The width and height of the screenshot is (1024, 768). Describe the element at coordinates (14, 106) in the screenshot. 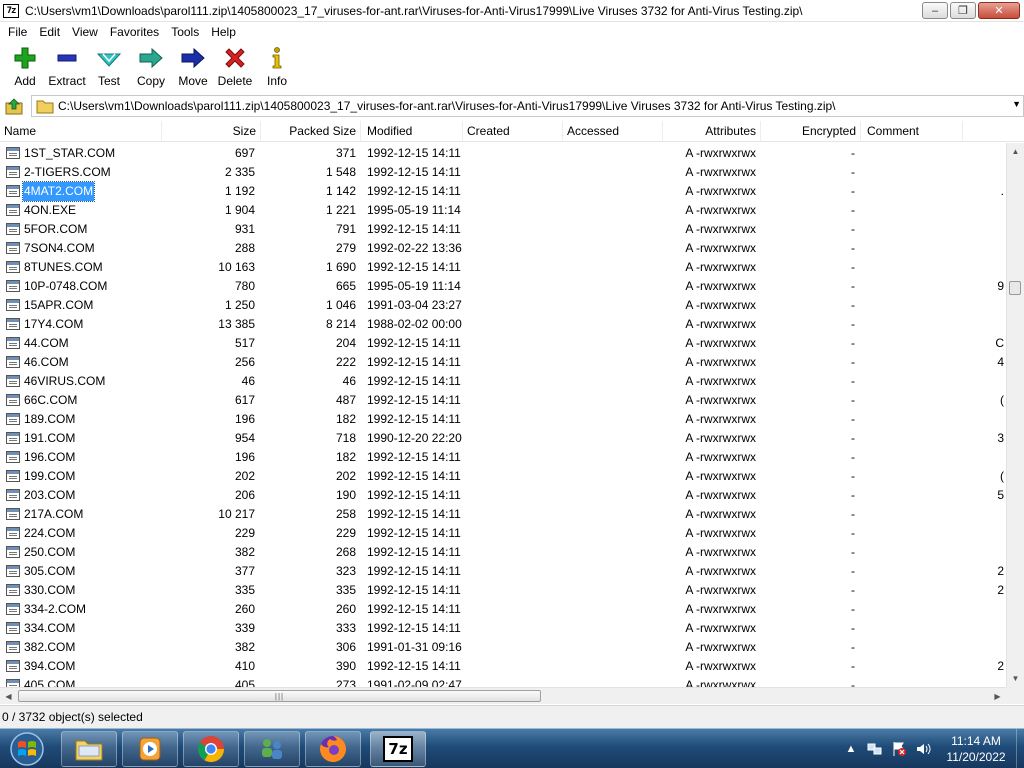

I see `up-folder-button` at that location.